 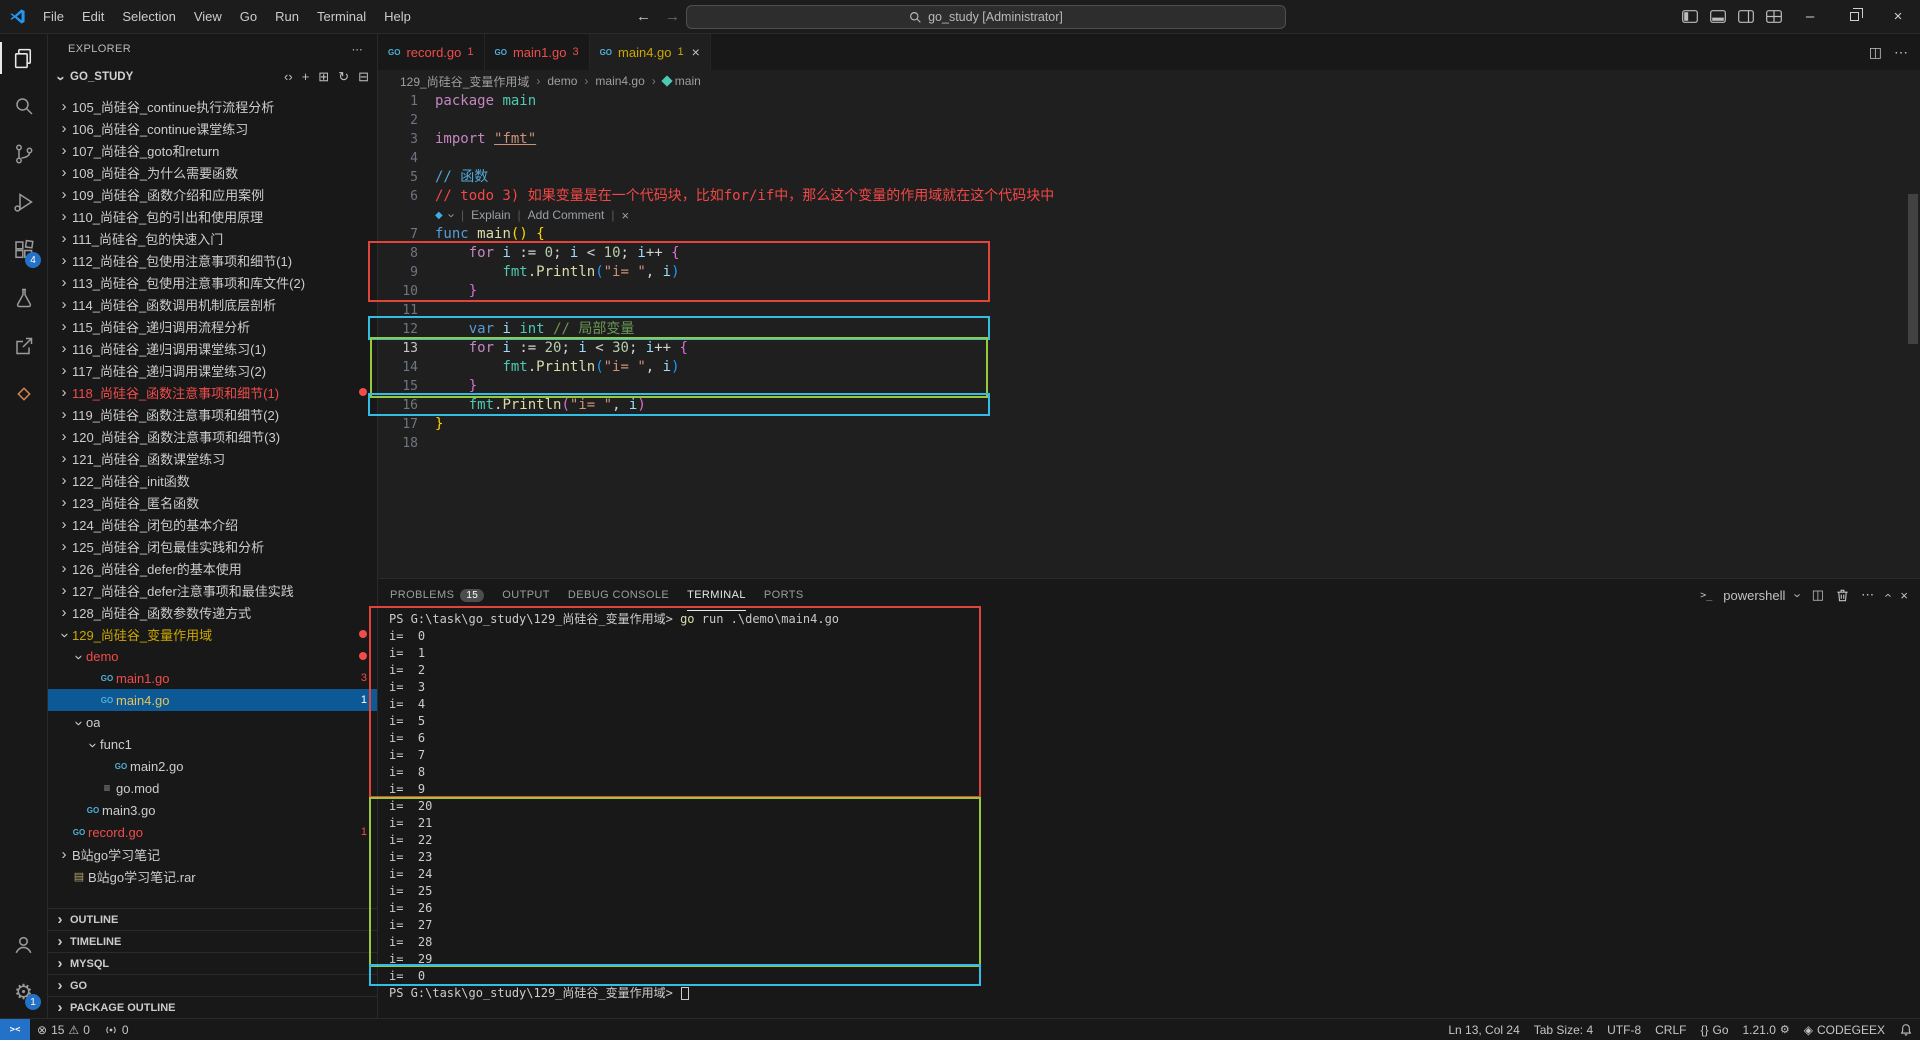 I want to click on explorer-icon, so click(x=23, y=58).